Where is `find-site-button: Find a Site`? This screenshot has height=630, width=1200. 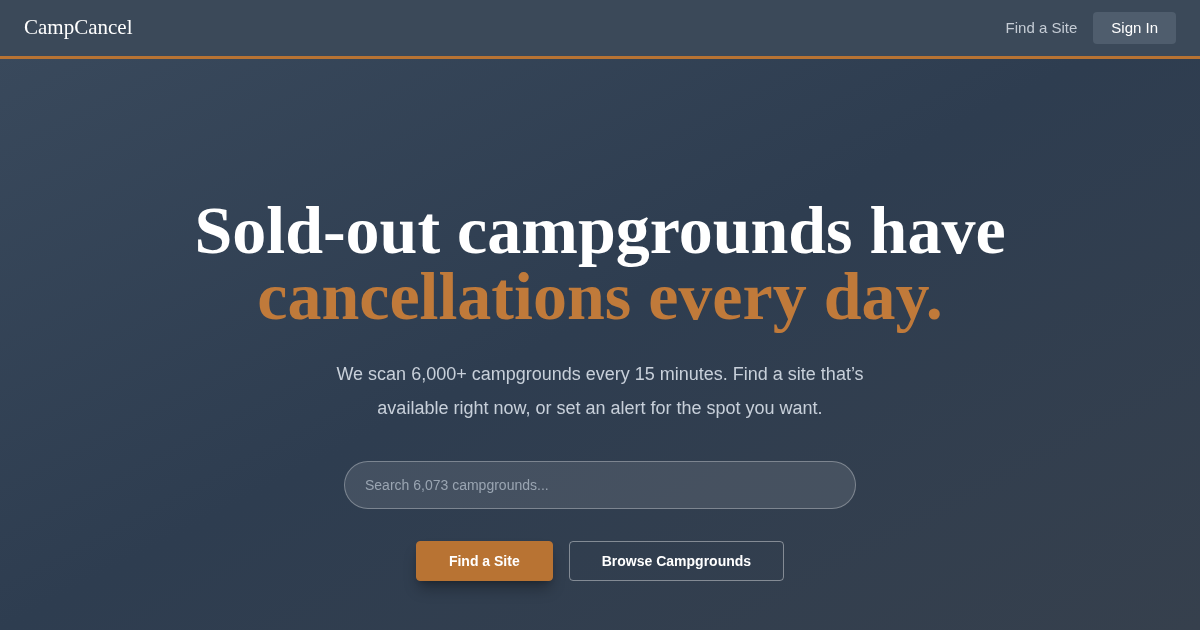
find-site-button: Find a Site is located at coordinates (484, 561).